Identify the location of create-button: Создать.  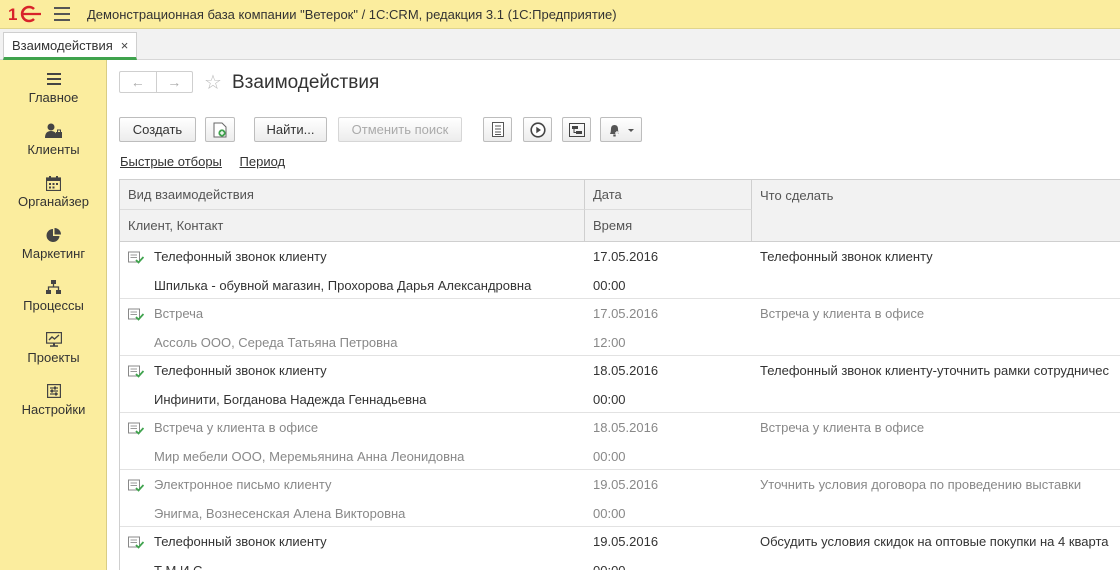
(157, 129).